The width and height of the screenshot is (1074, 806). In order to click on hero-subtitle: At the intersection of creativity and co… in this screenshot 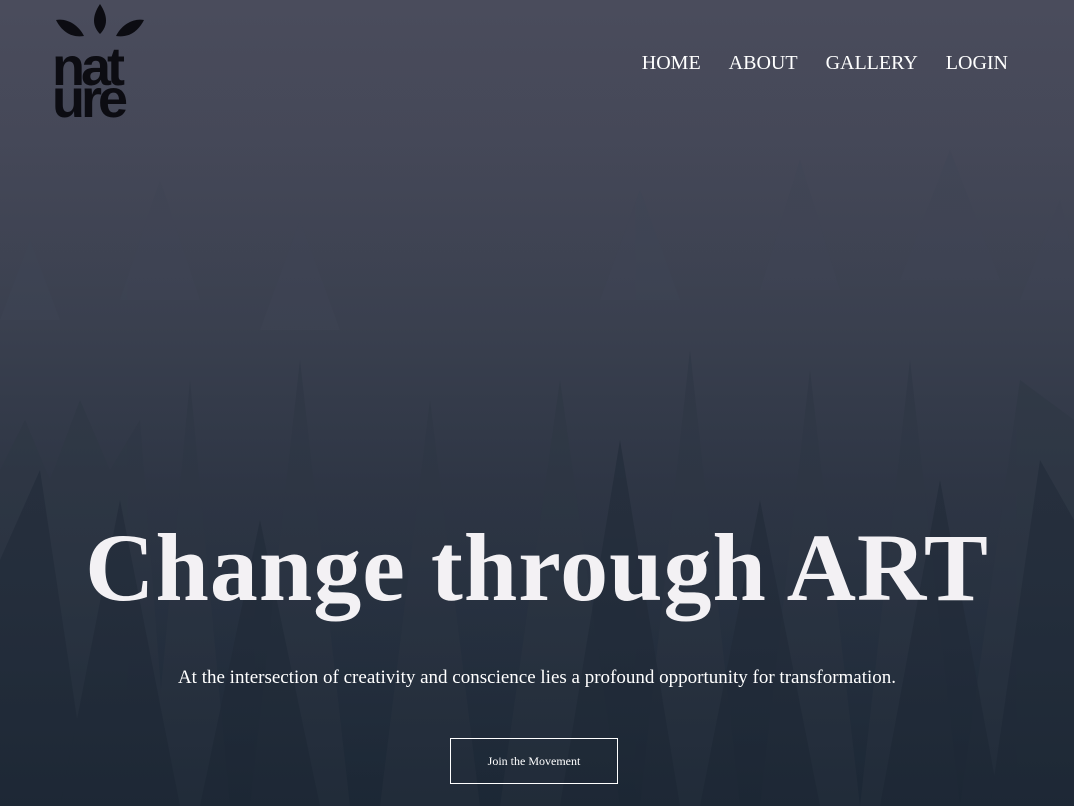, I will do `click(537, 677)`.